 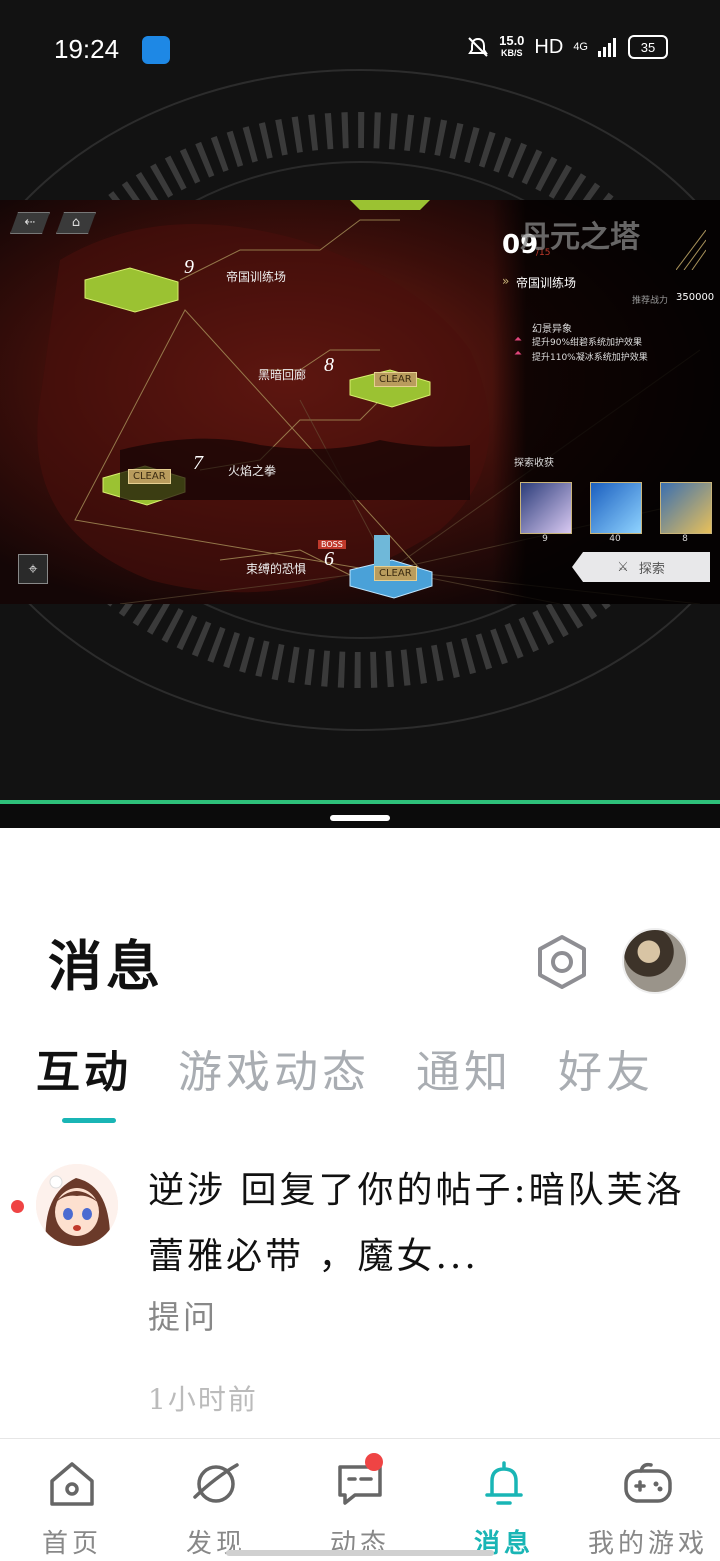 I want to click on effect-text: 提升110%凝冰系统加护效果, so click(x=590, y=358).